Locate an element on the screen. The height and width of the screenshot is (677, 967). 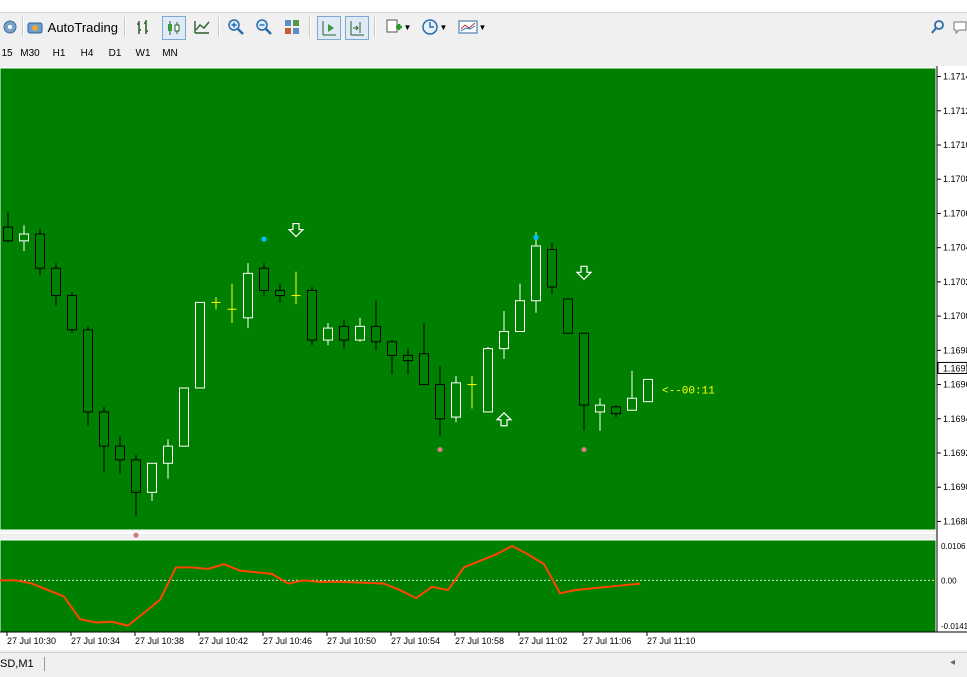
indicator-axis-label: 0.00 is located at coordinates (949, 580).